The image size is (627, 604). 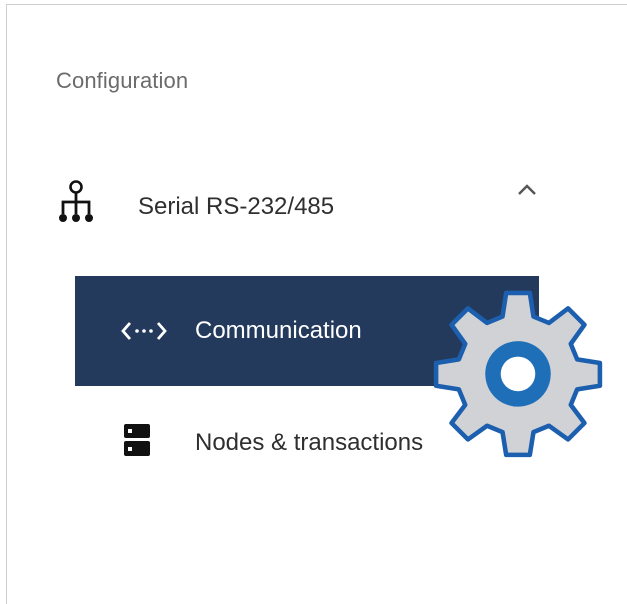 I want to click on nav-item-label: Nodes & transactions, so click(x=309, y=442).